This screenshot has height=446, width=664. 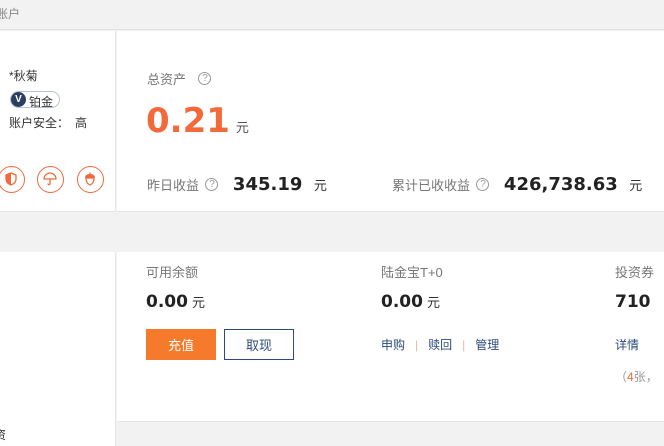 What do you see at coordinates (402, 302) in the screenshot?
I see `lujinbao-value: 0.00` at bounding box center [402, 302].